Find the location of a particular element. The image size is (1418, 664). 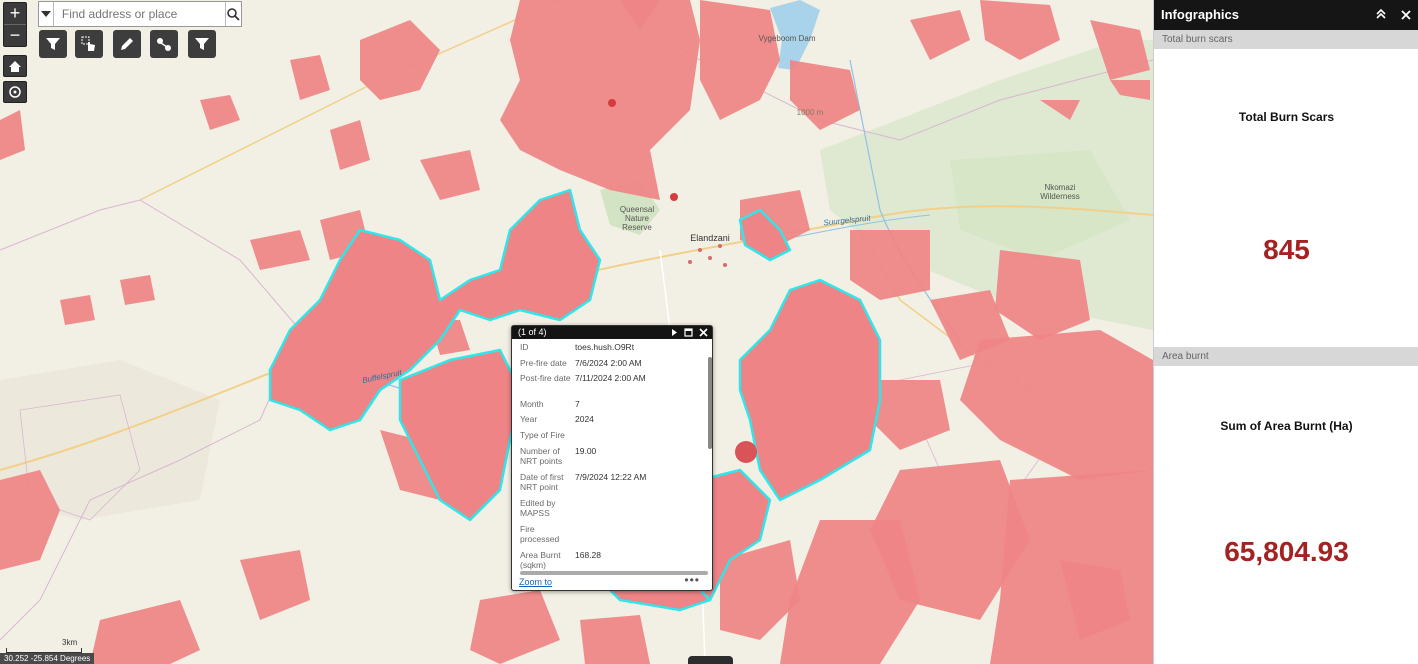

locate-button is located at coordinates (15, 92).